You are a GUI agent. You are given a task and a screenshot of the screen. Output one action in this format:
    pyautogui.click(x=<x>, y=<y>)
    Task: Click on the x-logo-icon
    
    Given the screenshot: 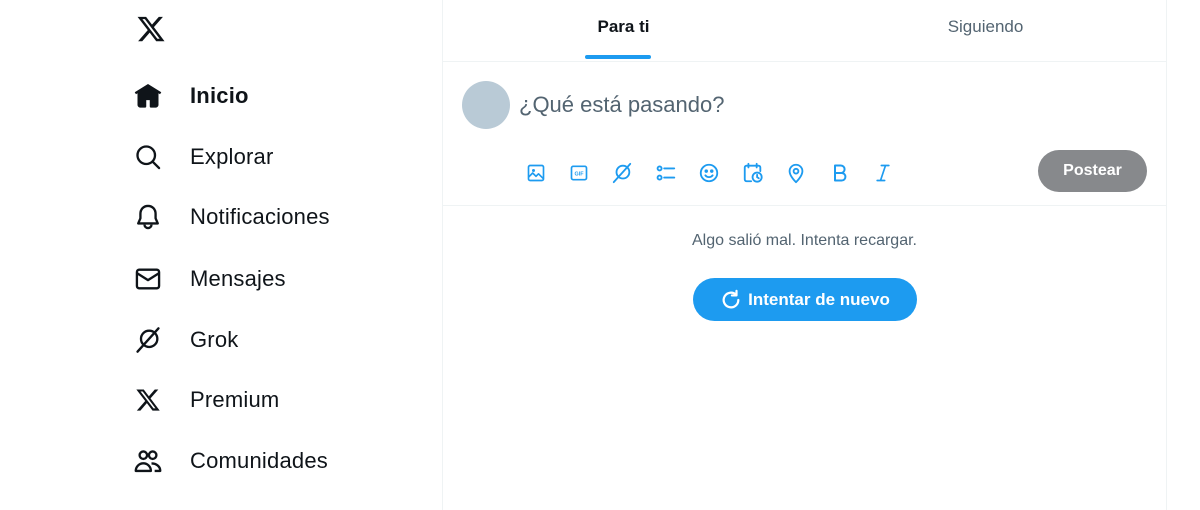 What is the action you would take?
    pyautogui.click(x=151, y=29)
    